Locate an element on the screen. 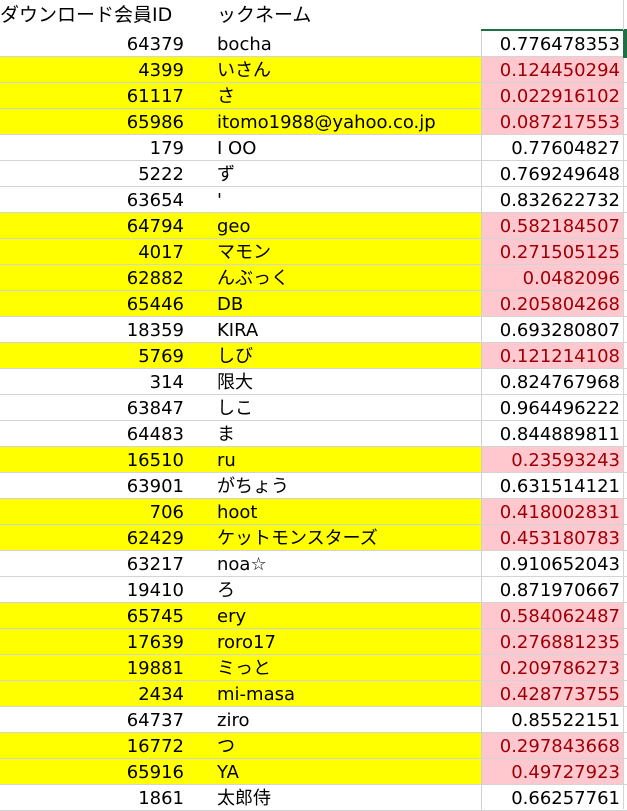 The image size is (627, 811). nickname-cell: さ is located at coordinates (333, 96).